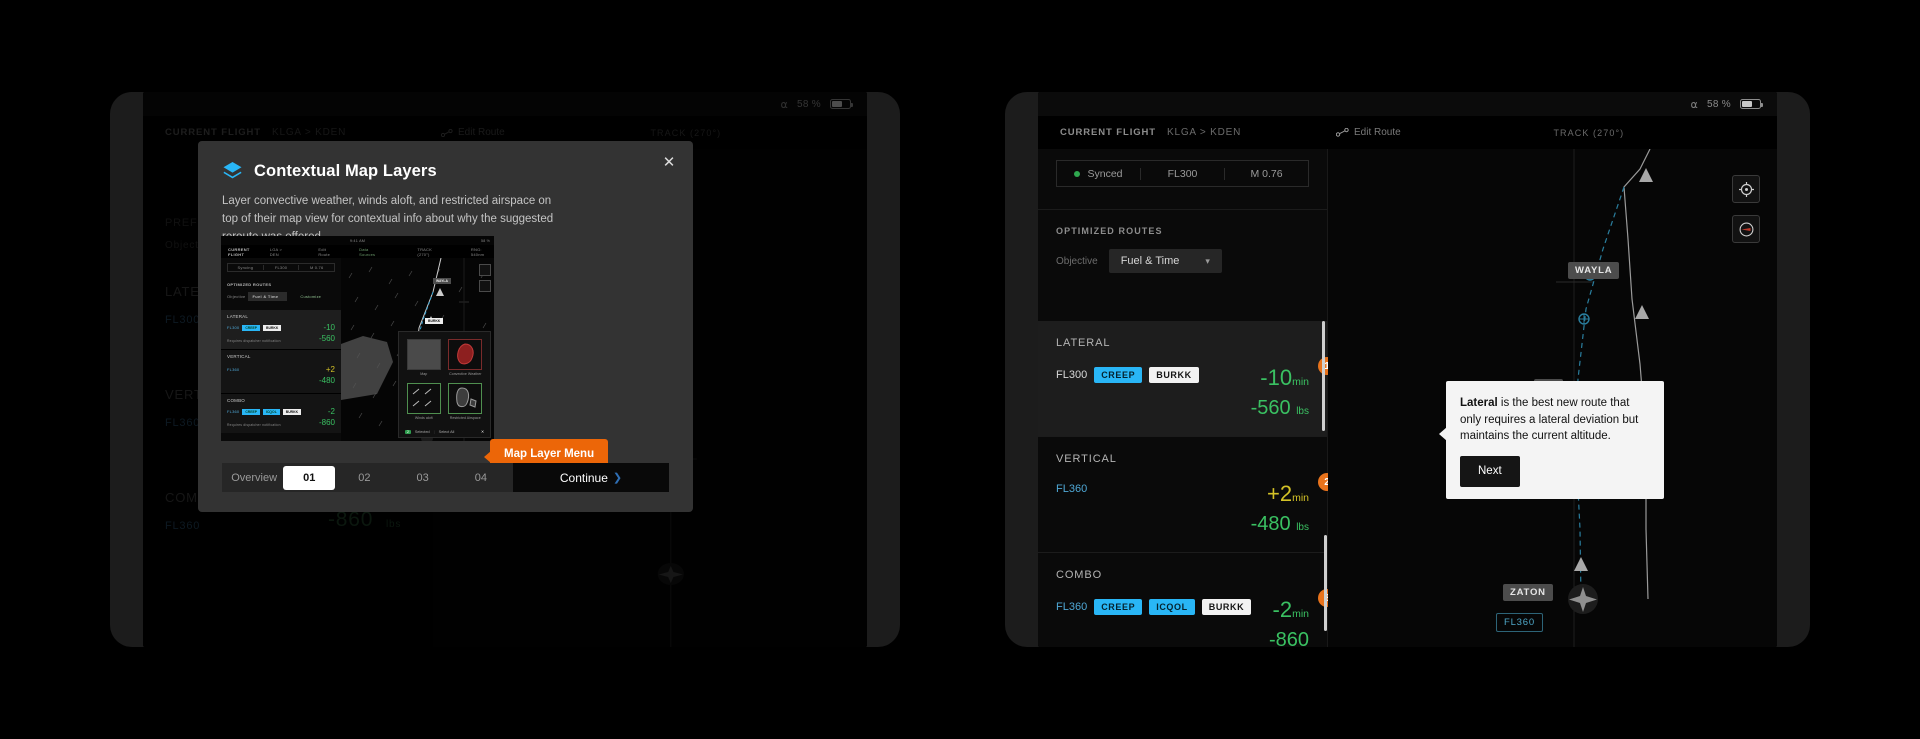 This screenshot has width=1920, height=739. What do you see at coordinates (268, 296) in the screenshot?
I see `thumb-objective-value: Fuel & Time` at bounding box center [268, 296].